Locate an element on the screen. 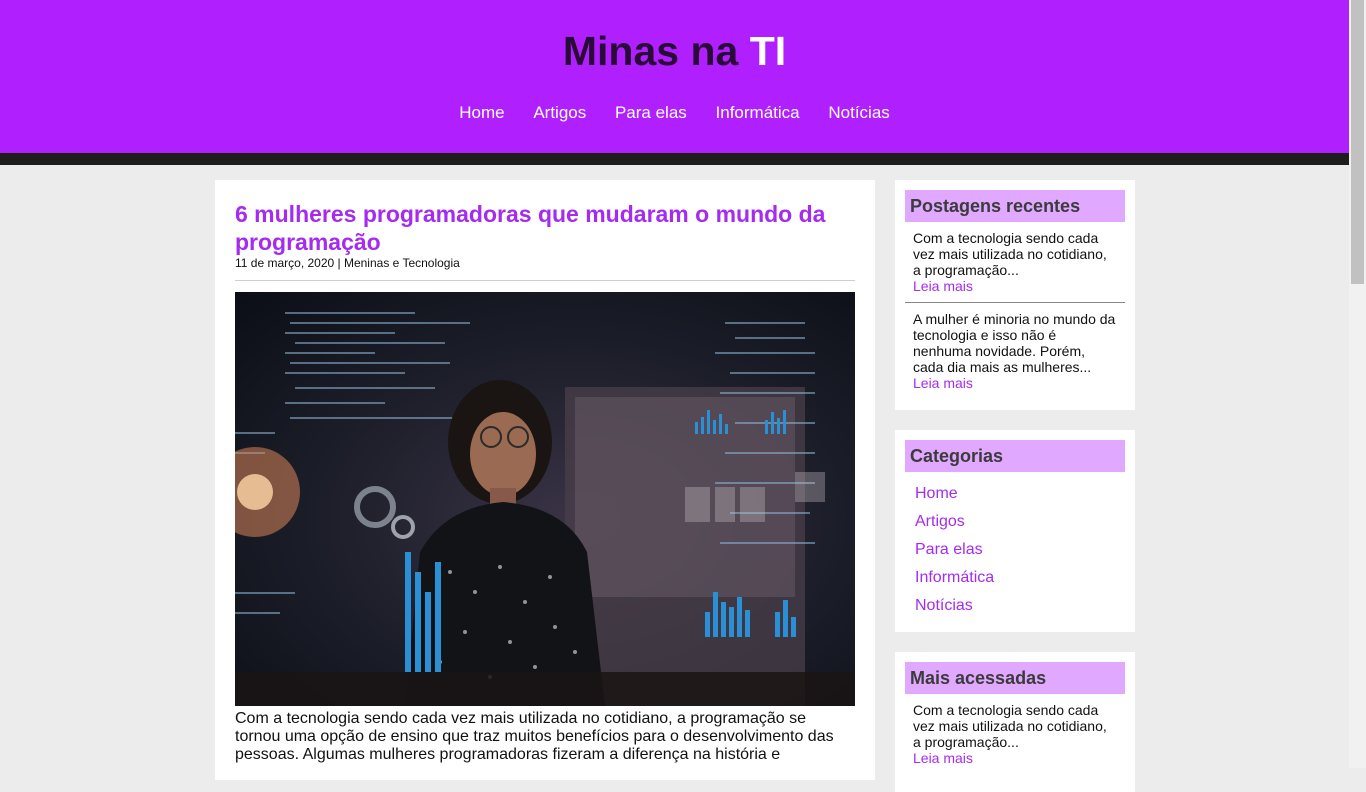 The width and height of the screenshot is (1366, 792). header-bar is located at coordinates (674, 159).